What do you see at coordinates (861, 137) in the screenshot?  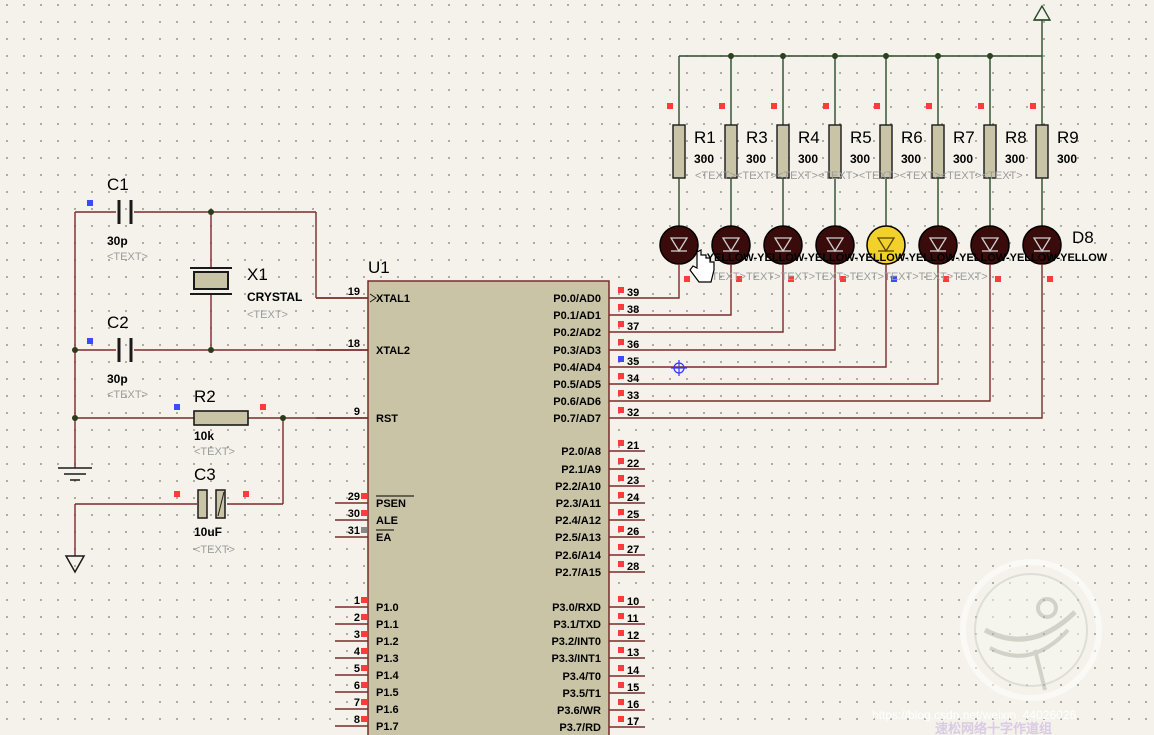 I see `resistor-ref: R5` at bounding box center [861, 137].